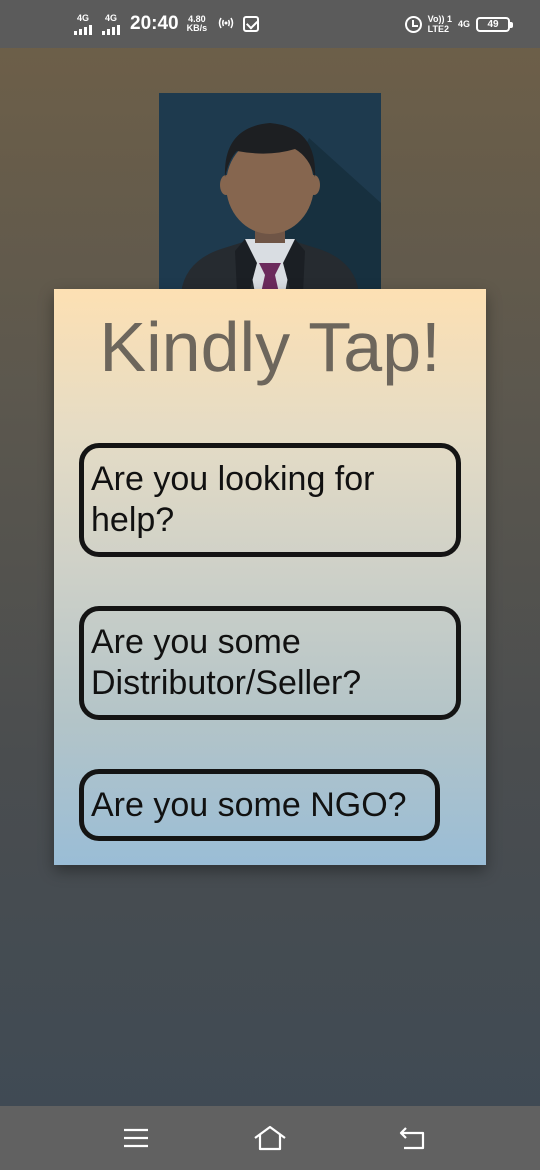 The width and height of the screenshot is (540, 1170). What do you see at coordinates (439, 19) in the screenshot?
I see `volte-line1: Vo)) 1` at bounding box center [439, 19].